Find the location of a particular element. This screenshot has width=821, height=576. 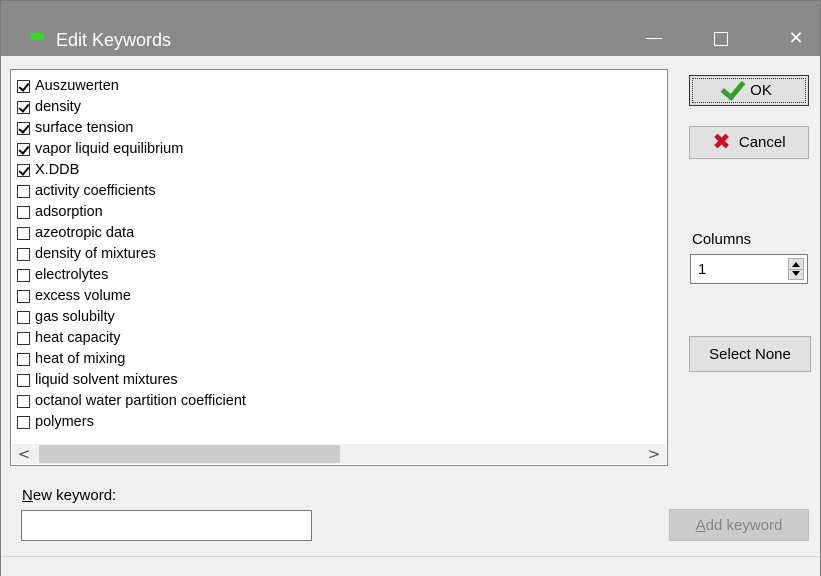

keyword-label: azeotropic data is located at coordinates (85, 233).